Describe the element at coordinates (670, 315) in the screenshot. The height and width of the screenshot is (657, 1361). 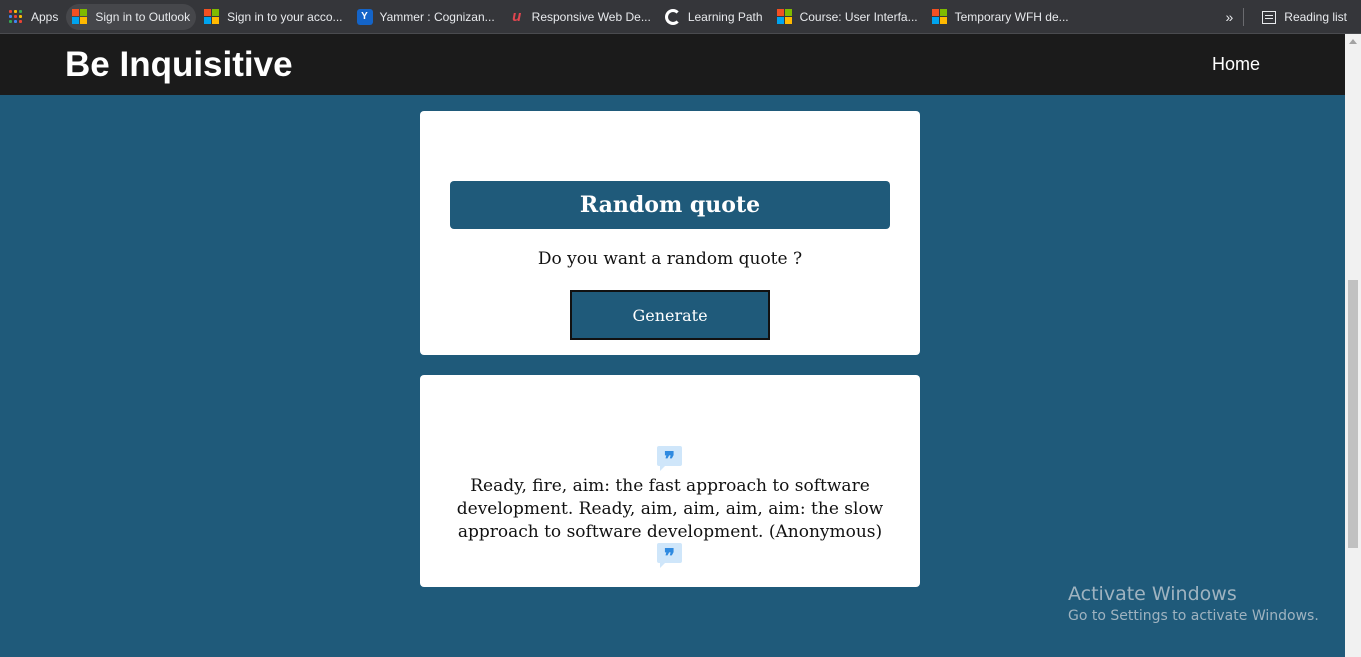
I see `generate-button: Generate` at that location.